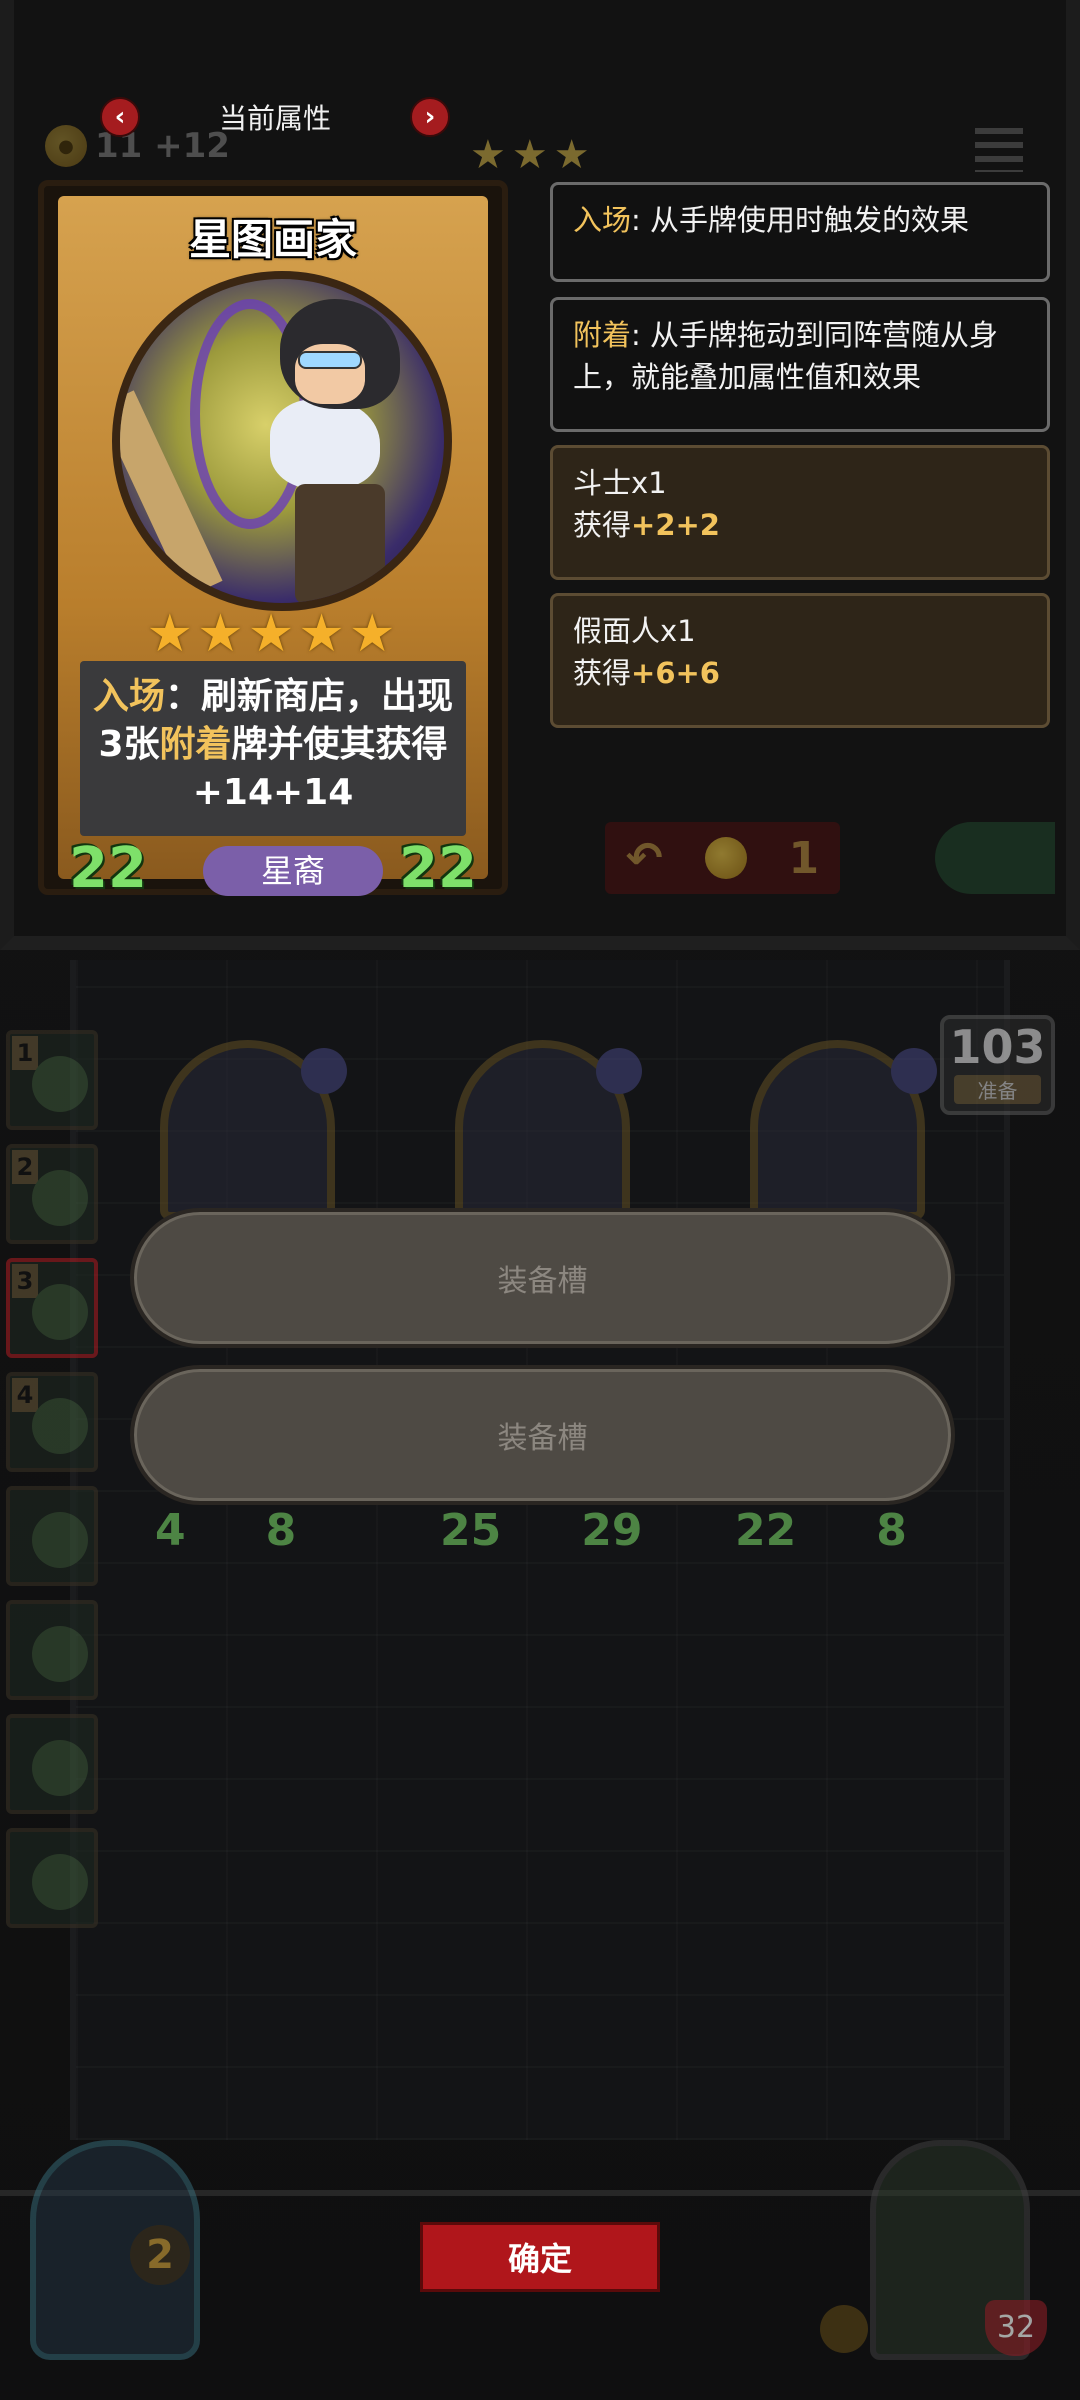 The height and width of the screenshot is (2400, 1080). Describe the element at coordinates (226, 1530) in the screenshot. I see `unit-stats: 48` at that location.